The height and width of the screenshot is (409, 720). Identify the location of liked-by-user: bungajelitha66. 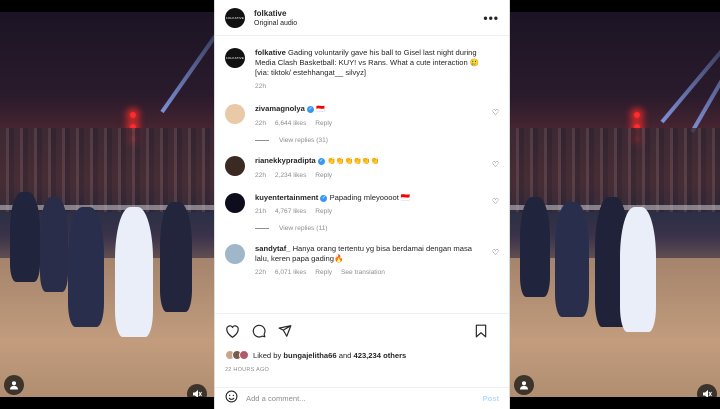
(309, 355).